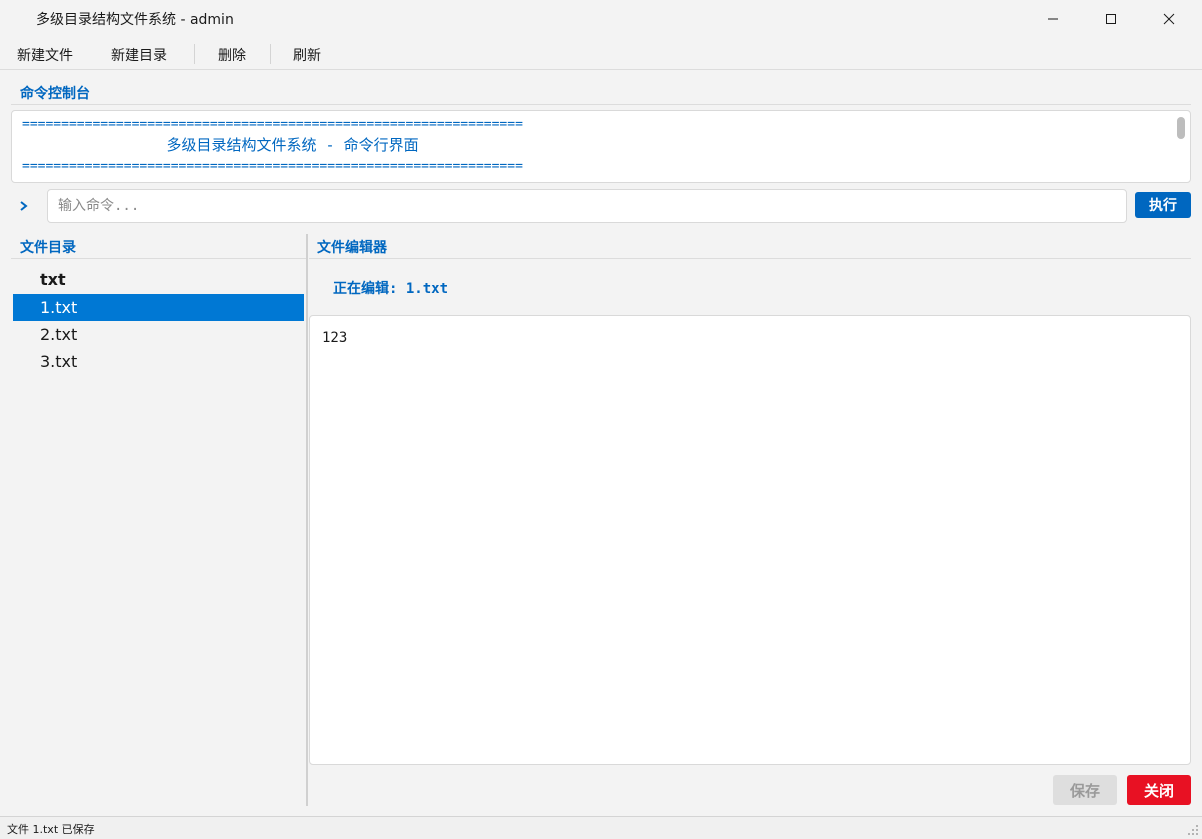 The image size is (1202, 839). I want to click on editor-label: 文件编辑器, so click(352, 248).